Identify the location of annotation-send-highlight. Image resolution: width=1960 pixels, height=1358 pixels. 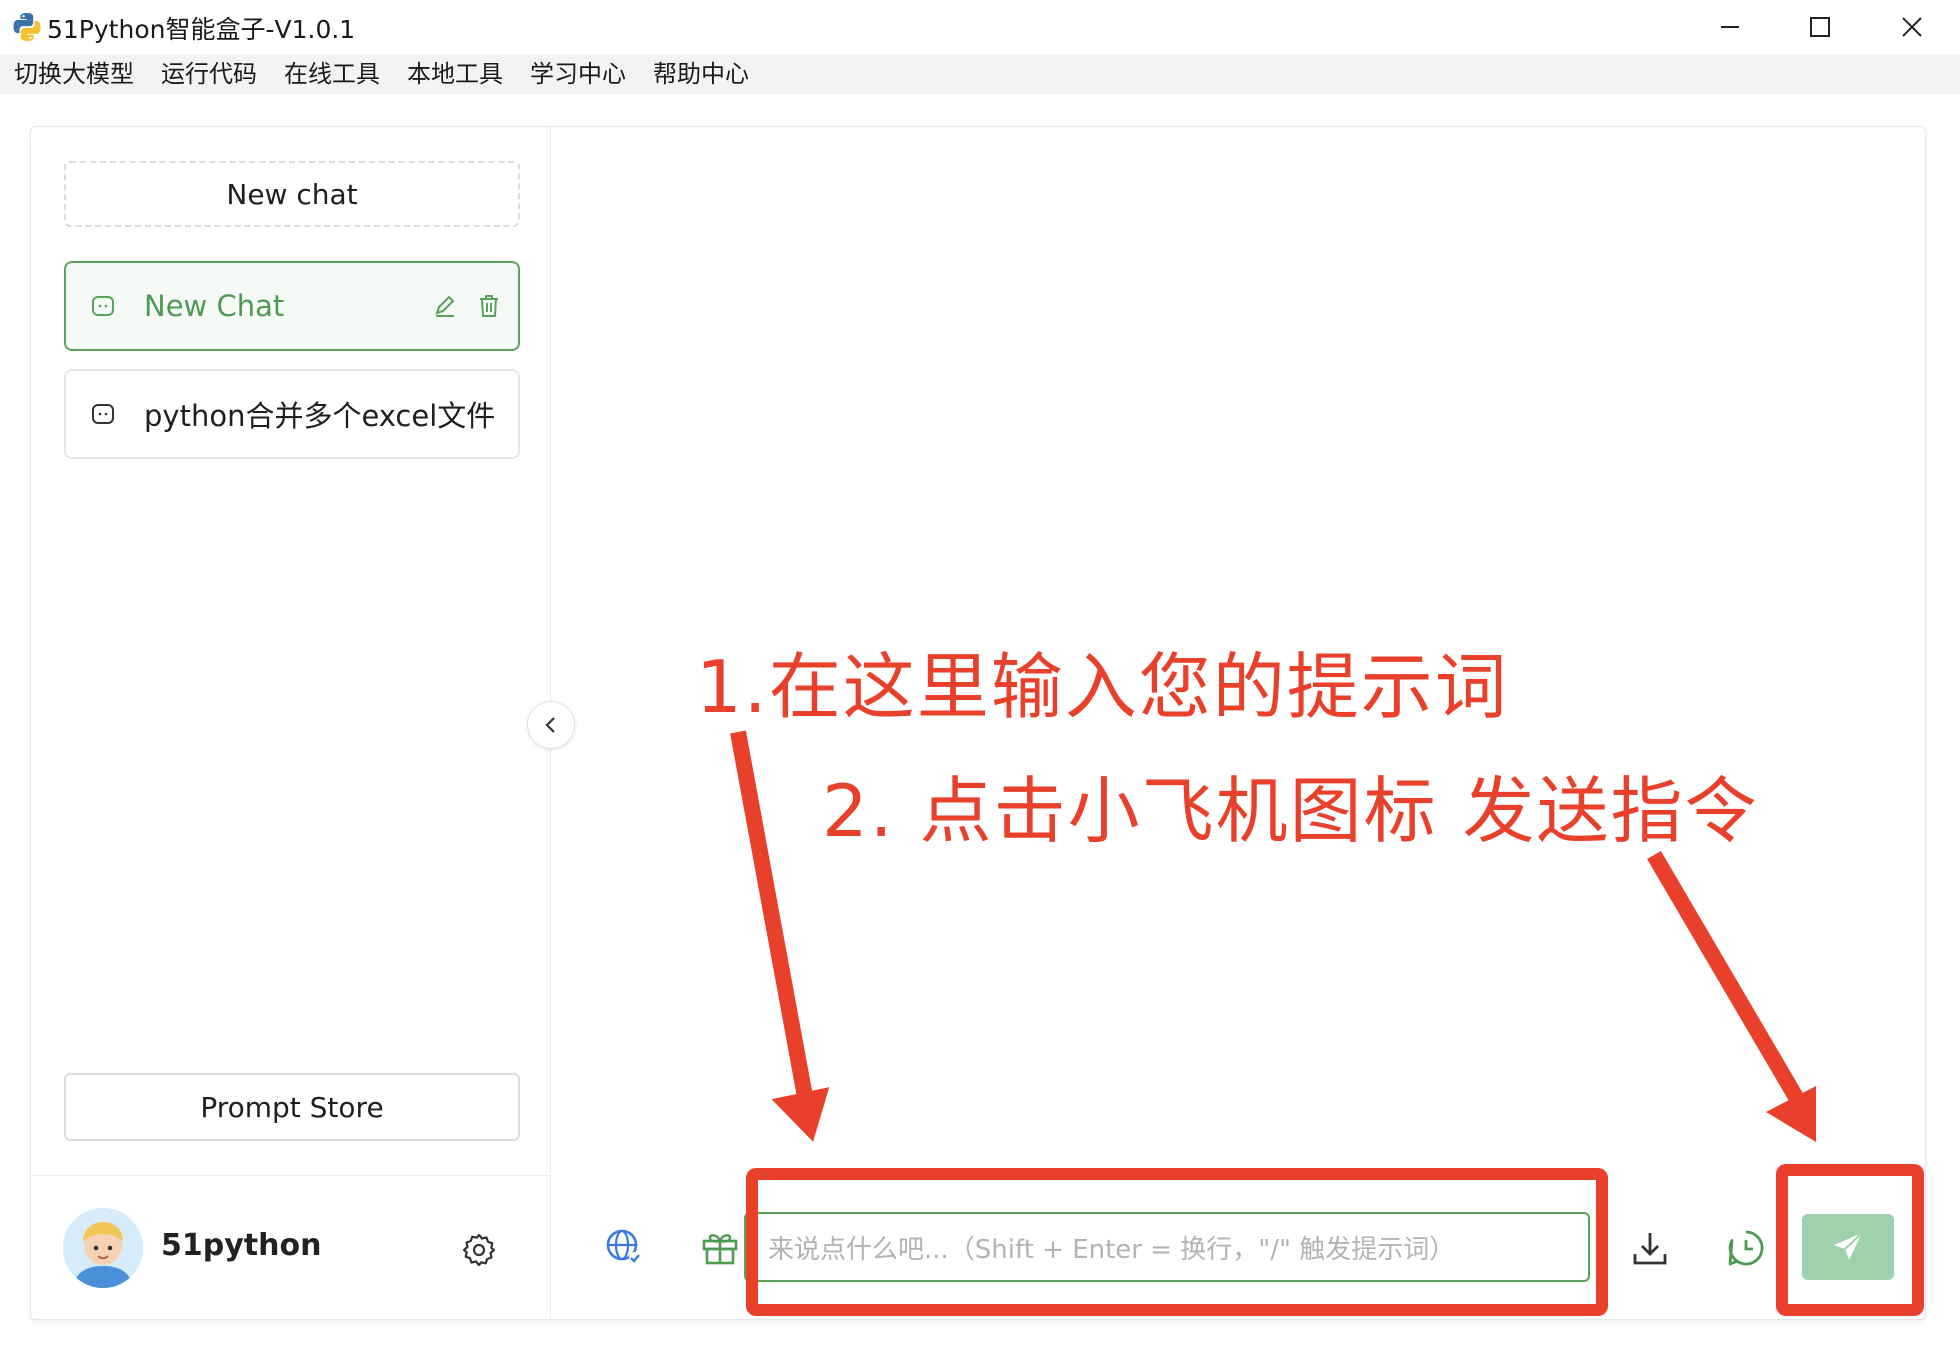
(1850, 1240).